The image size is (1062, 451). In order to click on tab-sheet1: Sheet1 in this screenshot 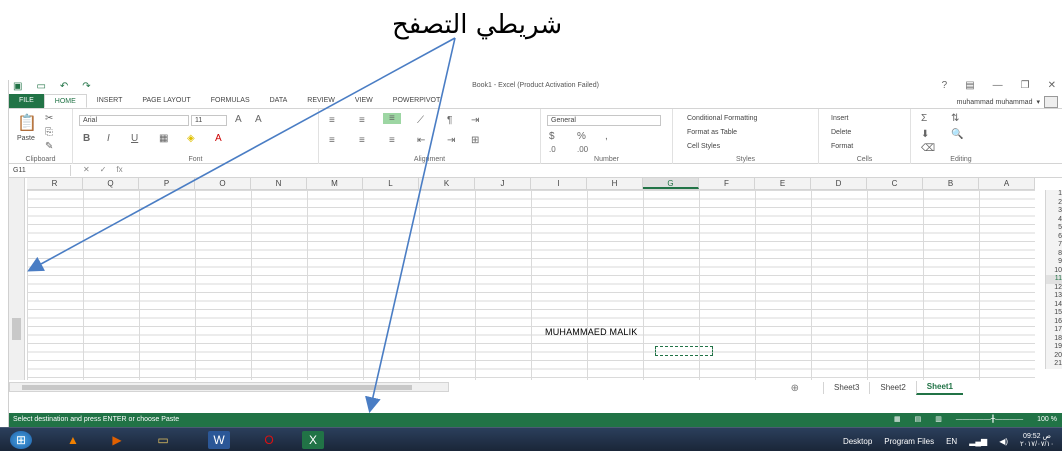, I will do `click(939, 388)`.